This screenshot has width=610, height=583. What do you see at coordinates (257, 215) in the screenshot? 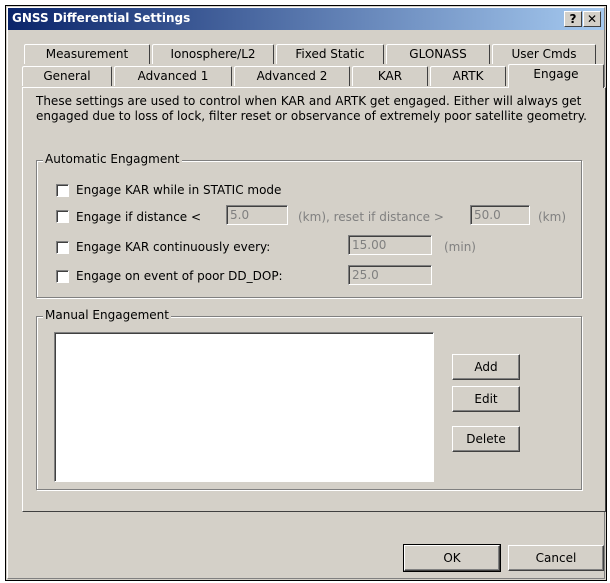
I see `engage-distance-field: 5.0` at bounding box center [257, 215].